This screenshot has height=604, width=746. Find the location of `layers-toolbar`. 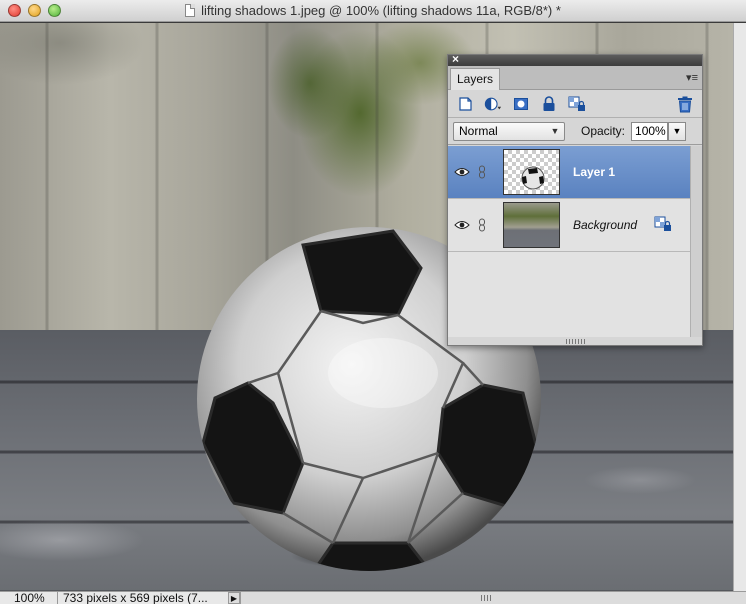

layers-toolbar is located at coordinates (575, 104).